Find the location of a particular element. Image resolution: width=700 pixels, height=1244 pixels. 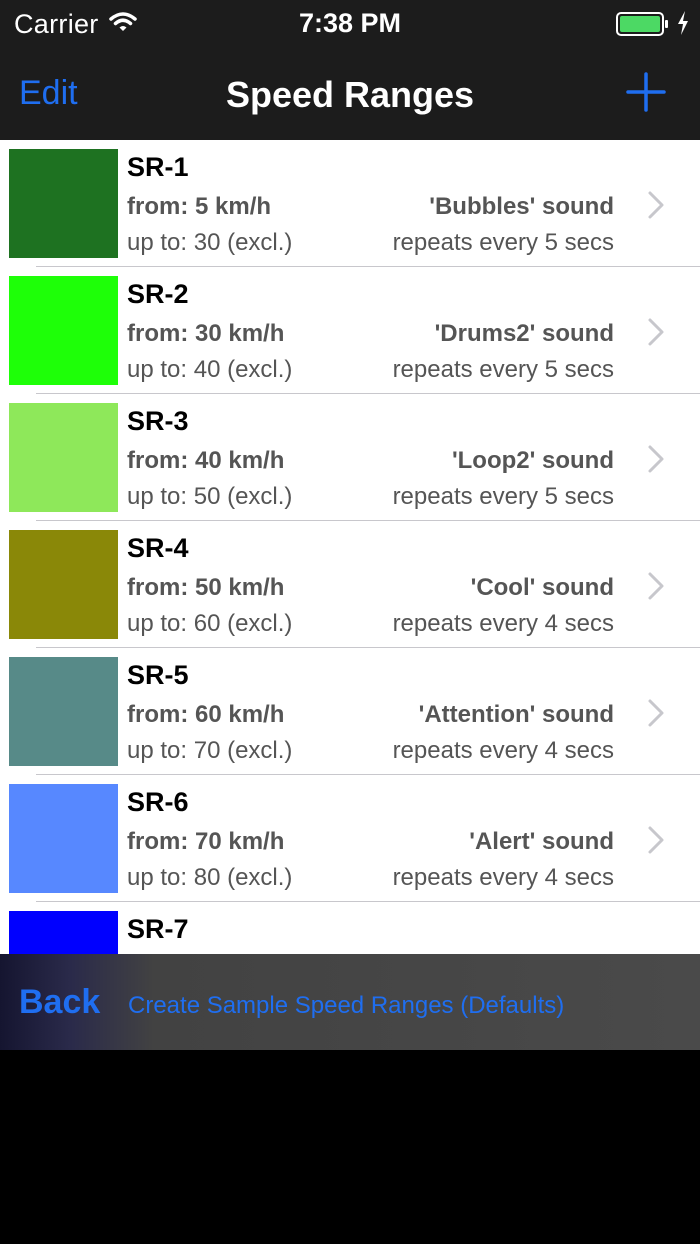

speed-range-name: SR-1 is located at coordinates (158, 167).